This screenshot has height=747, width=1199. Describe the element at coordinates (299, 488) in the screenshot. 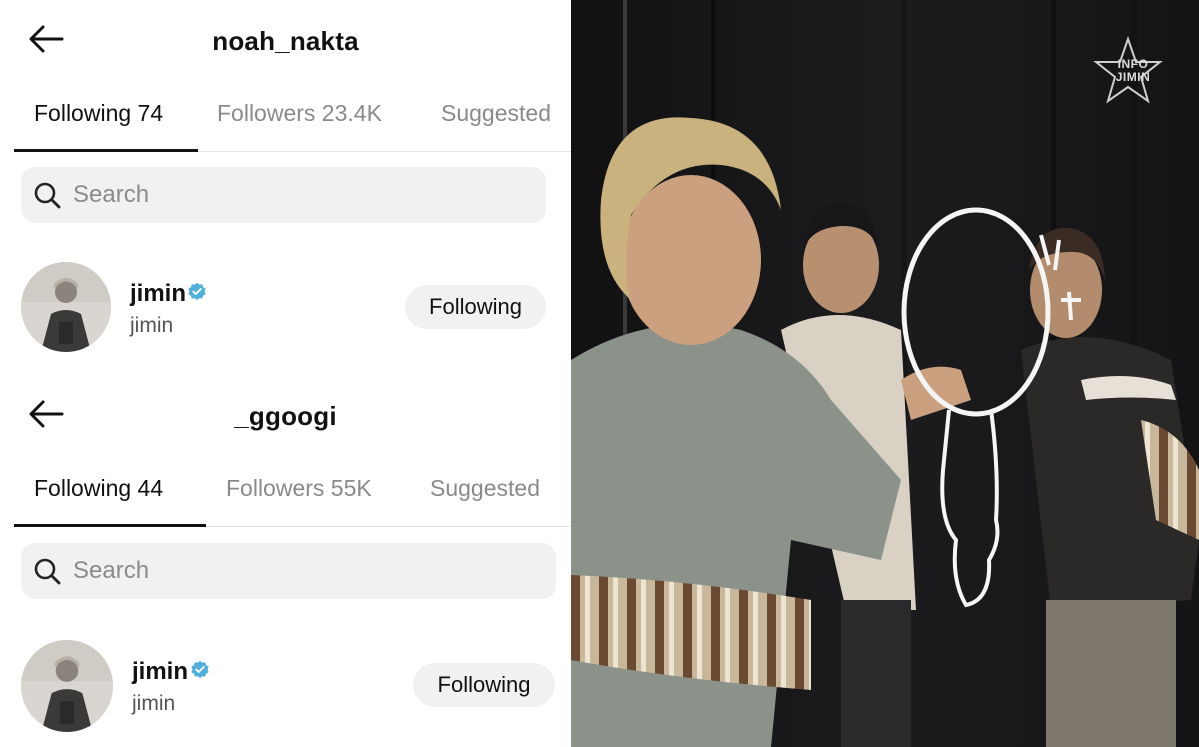

I see `tab-followers: Followers 55K` at that location.